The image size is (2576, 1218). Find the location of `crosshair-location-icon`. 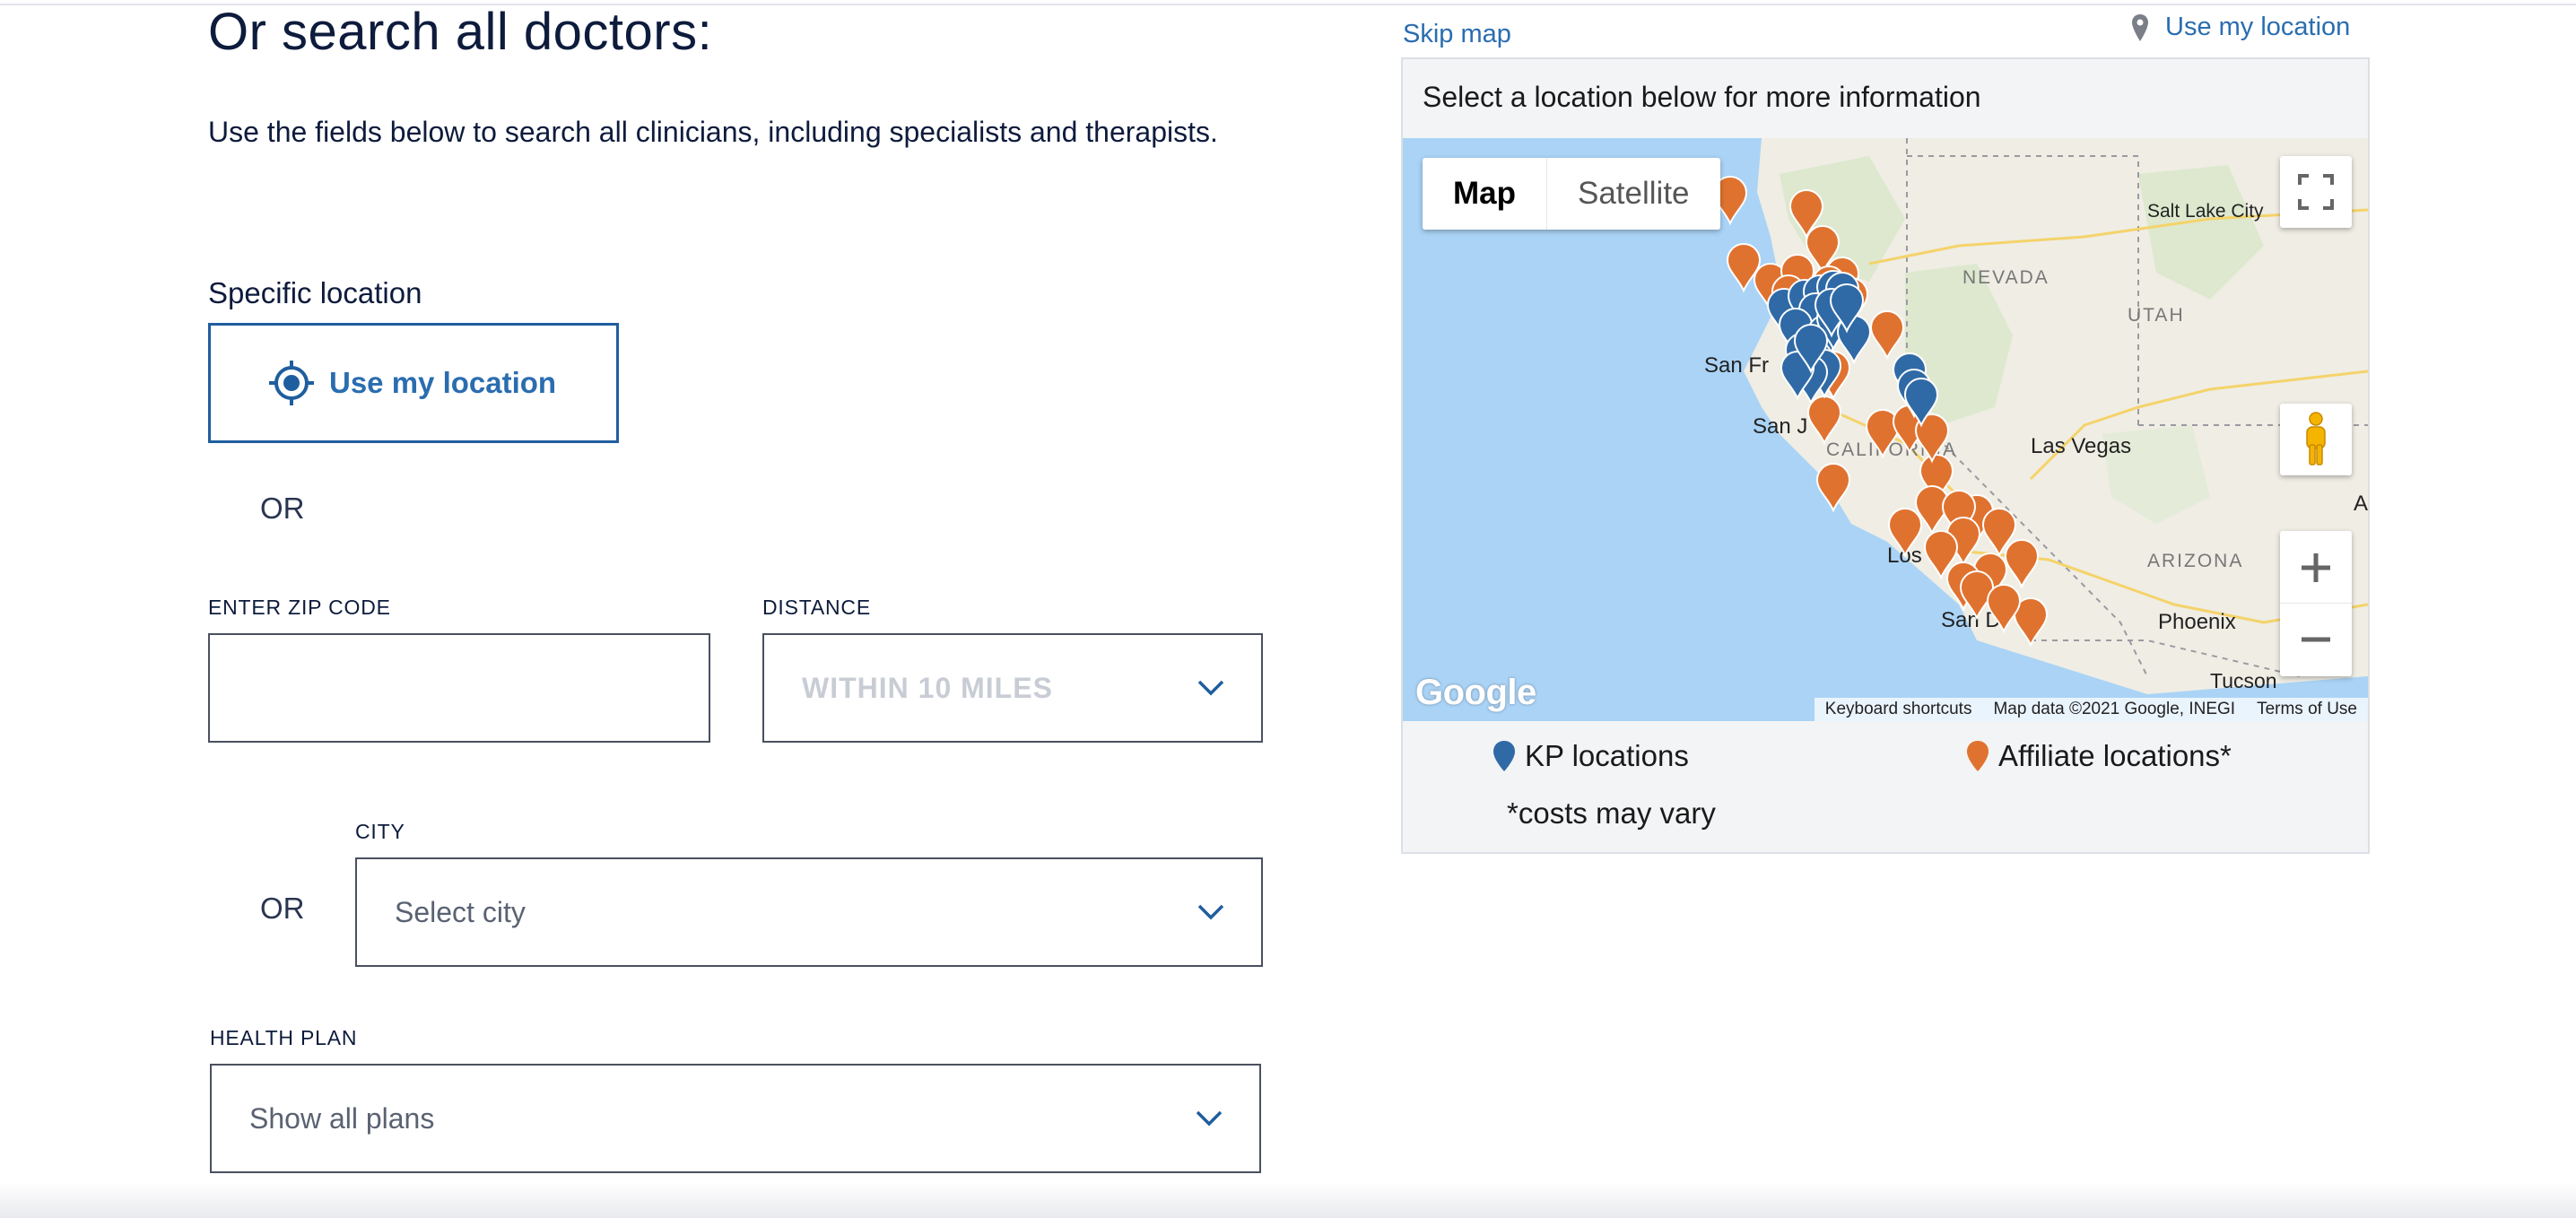

crosshair-location-icon is located at coordinates (291, 383).